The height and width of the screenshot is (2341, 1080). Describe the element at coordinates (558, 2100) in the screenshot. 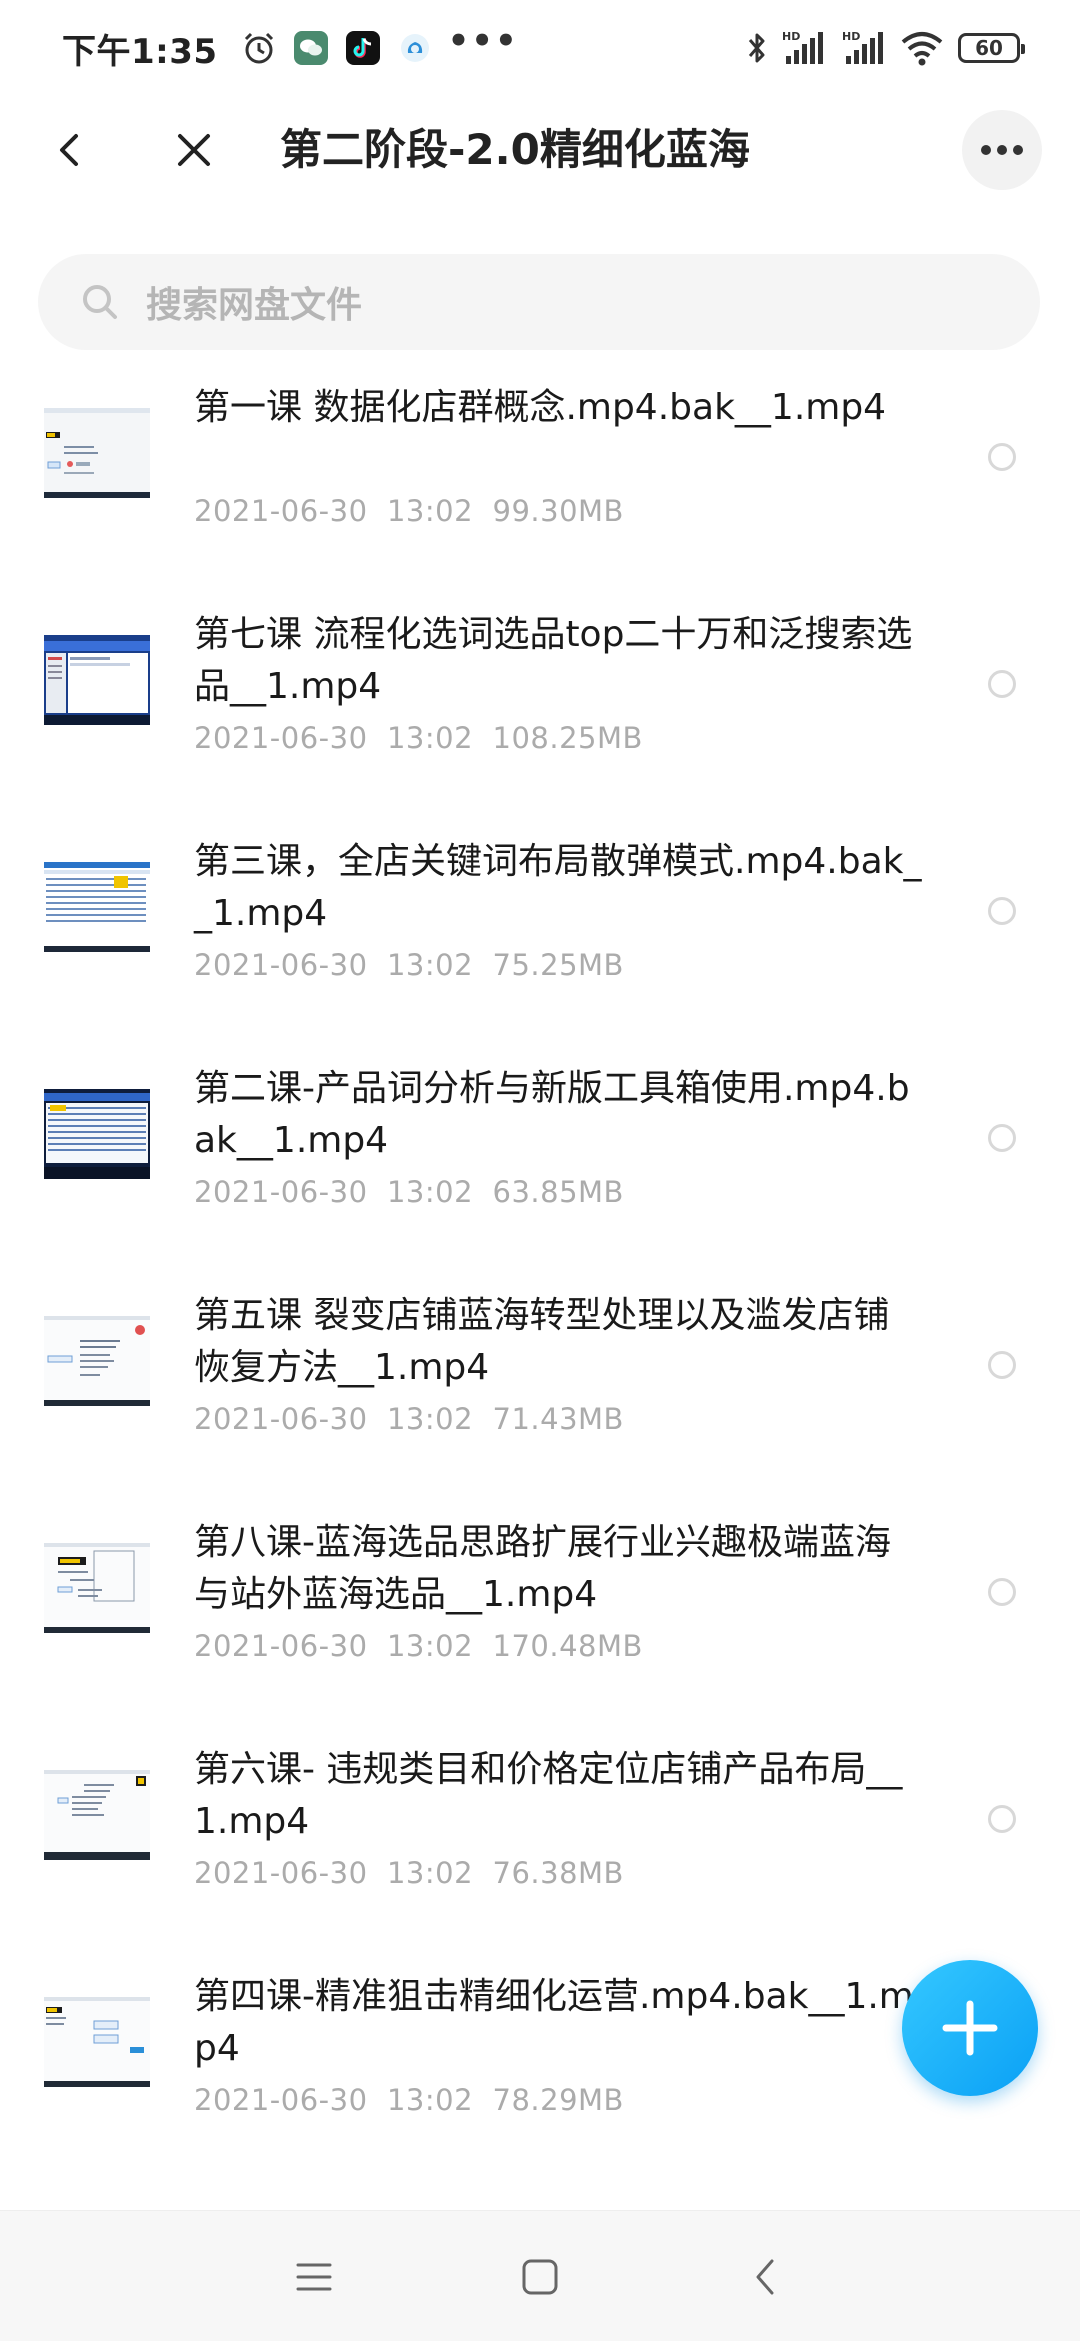

I see `file-size: 78.29MB` at that location.